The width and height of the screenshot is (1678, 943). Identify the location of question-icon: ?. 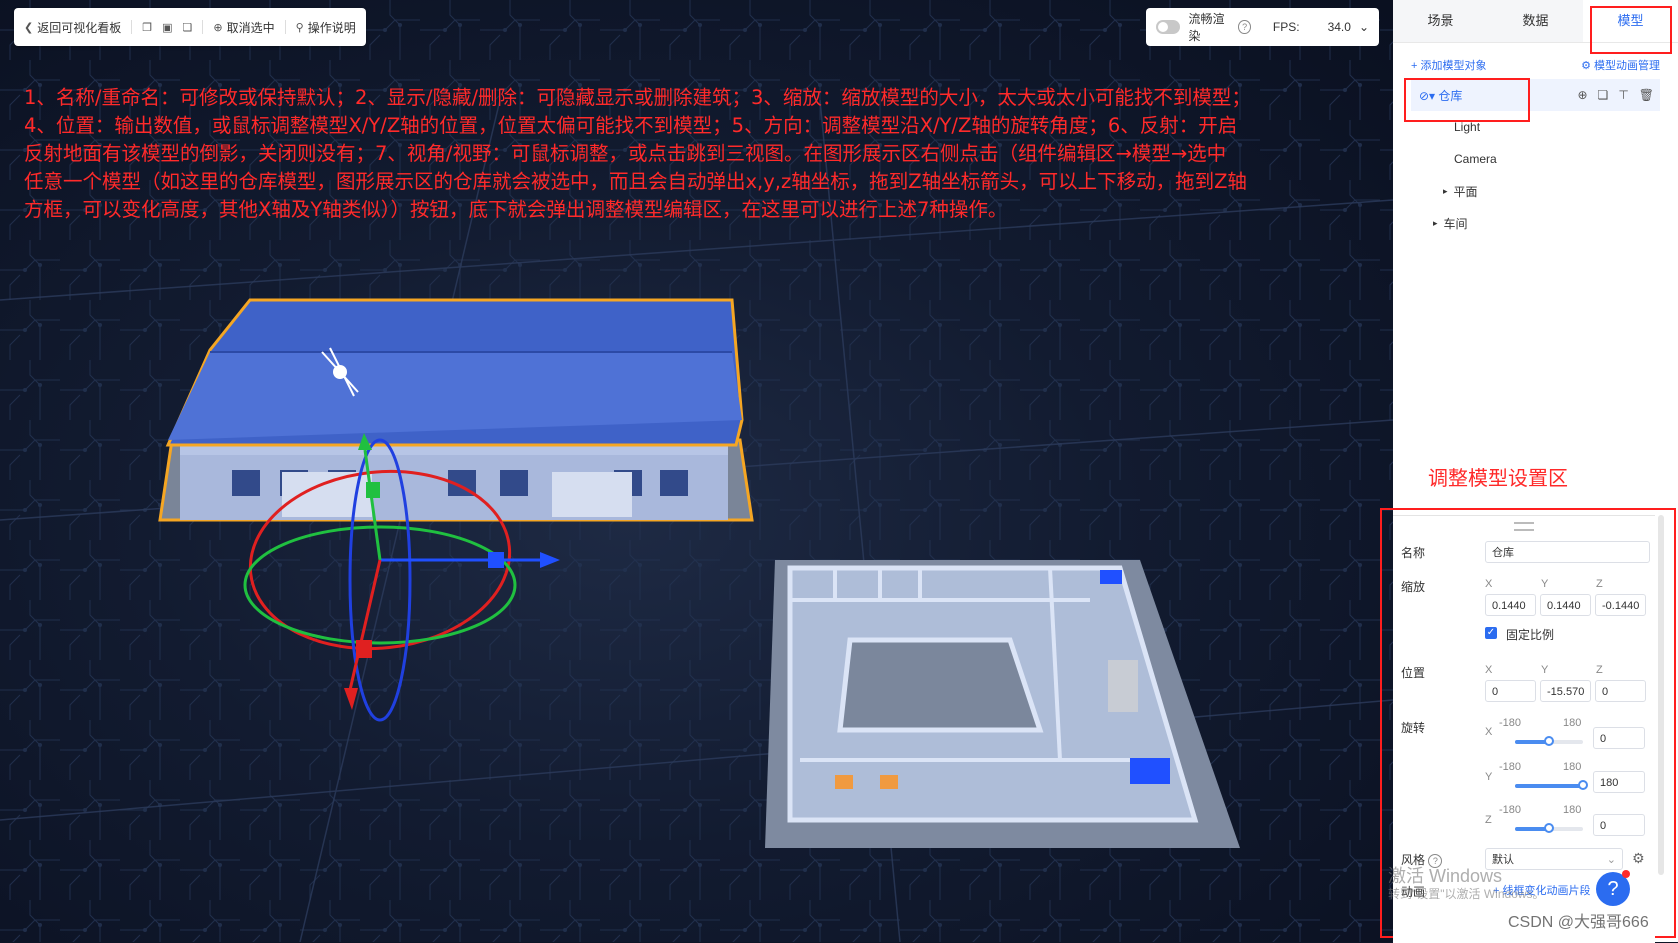
(1244, 27).